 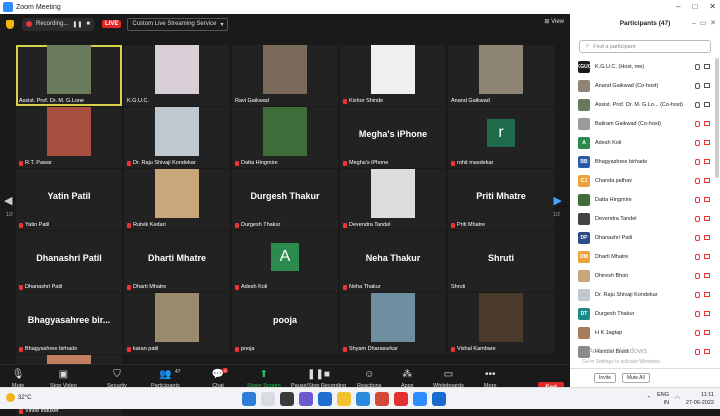 What do you see at coordinates (501, 75) in the screenshot?
I see `video-tile: Anand Gaikwad` at bounding box center [501, 75].